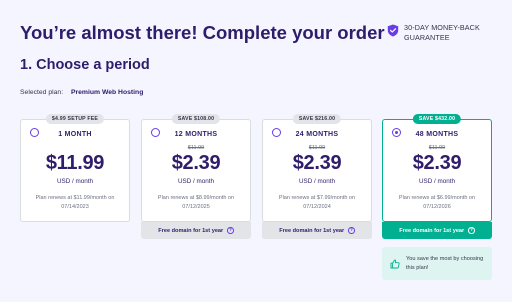 This screenshot has width=512, height=302. What do you see at coordinates (202, 32) in the screenshot?
I see `page-title: You’re almost there! Complete your order` at bounding box center [202, 32].